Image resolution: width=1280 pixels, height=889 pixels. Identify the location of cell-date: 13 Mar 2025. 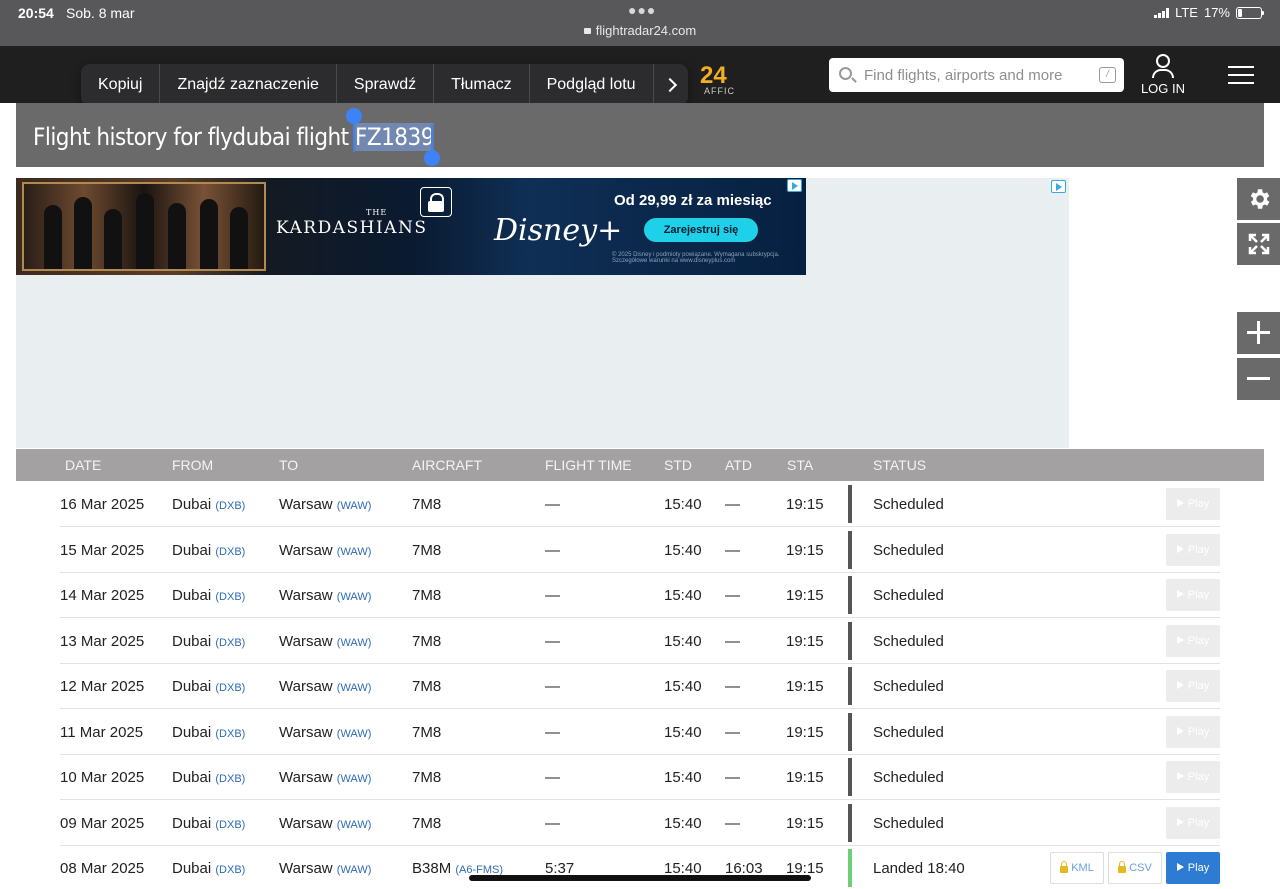
(102, 641).